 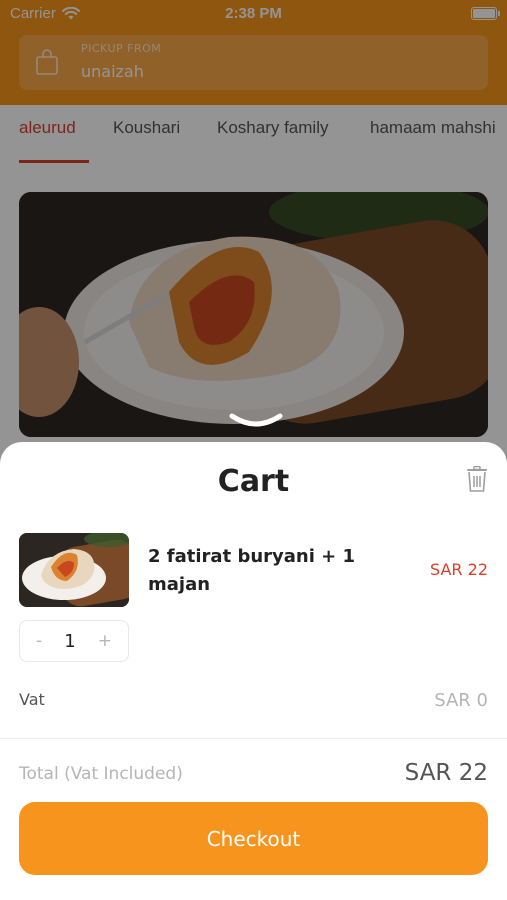 What do you see at coordinates (446, 773) in the screenshot?
I see `total-value: SAR 22` at bounding box center [446, 773].